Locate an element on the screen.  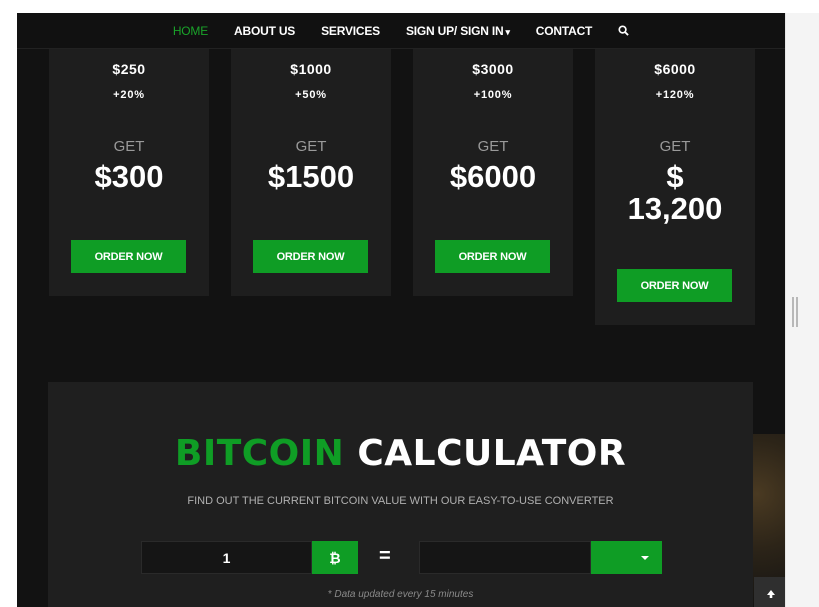
plan-card-2: $1000 +50% GET $1500 ORDER NOW is located at coordinates (311, 172).